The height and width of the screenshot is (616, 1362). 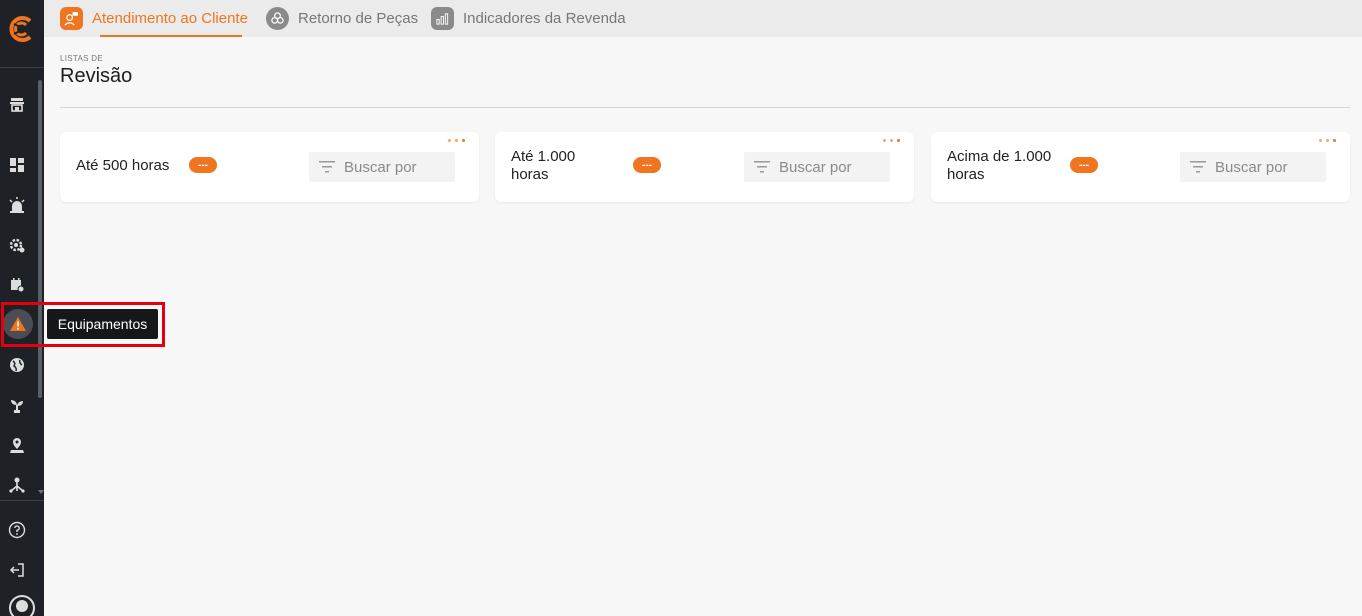 I want to click on tab-indicadores: Indicadores da Revenda, so click(x=528, y=18).